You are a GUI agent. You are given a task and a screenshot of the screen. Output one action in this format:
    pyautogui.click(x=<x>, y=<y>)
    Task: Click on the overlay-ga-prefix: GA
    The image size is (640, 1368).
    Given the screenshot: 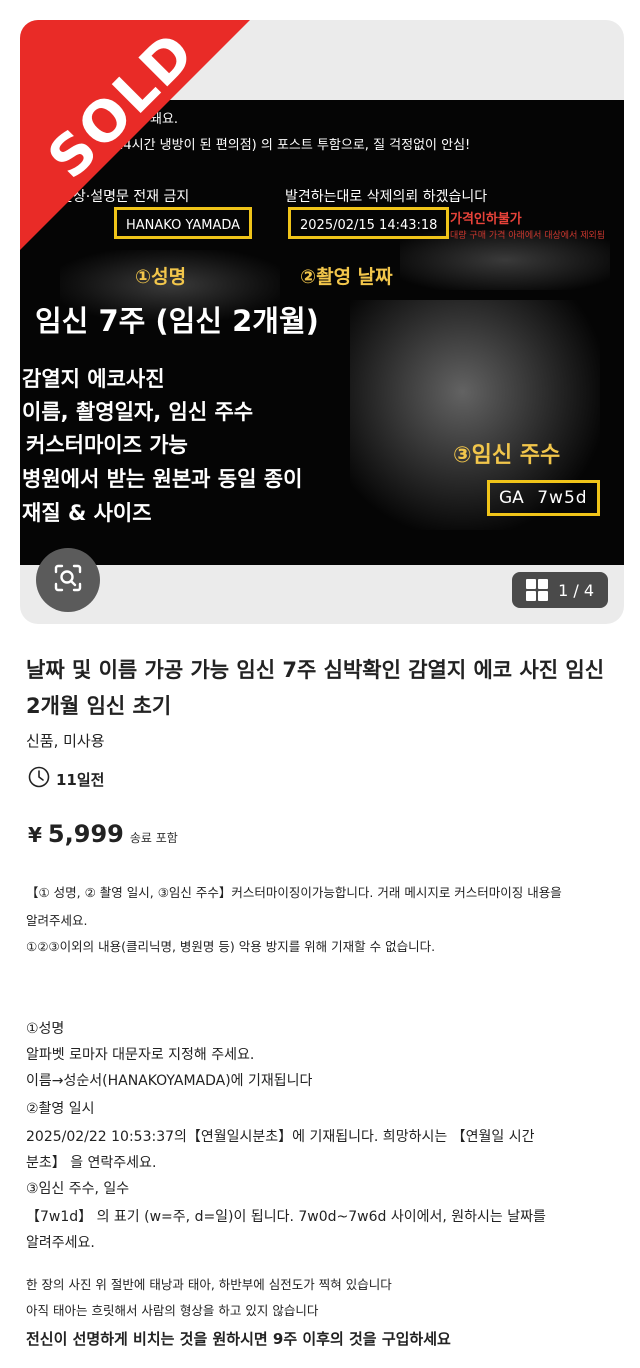 What is the action you would take?
    pyautogui.click(x=511, y=498)
    